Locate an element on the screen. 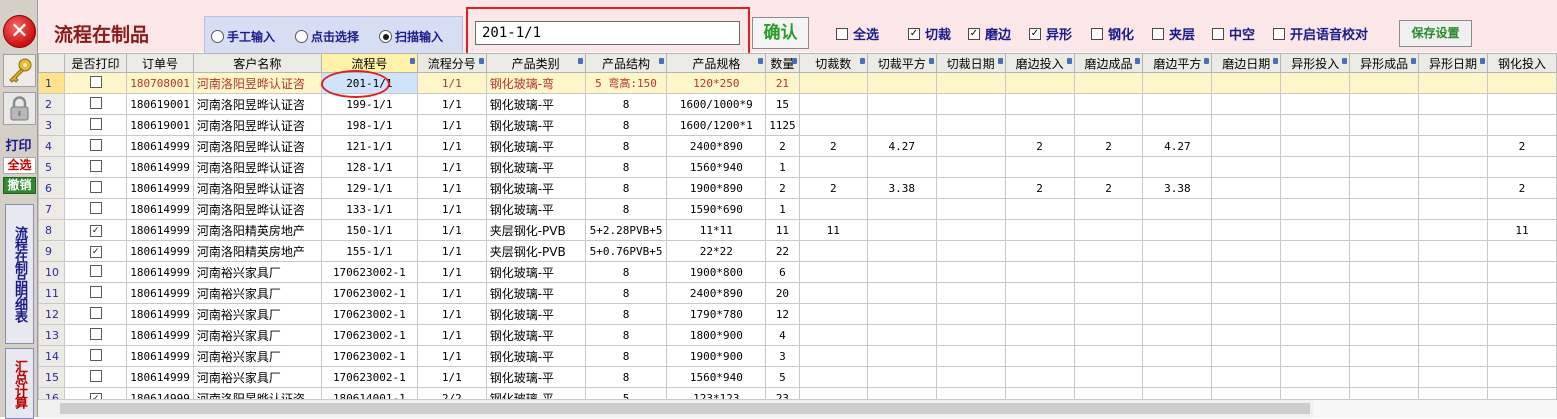  column-header: 产品结构 is located at coordinates (626, 63).